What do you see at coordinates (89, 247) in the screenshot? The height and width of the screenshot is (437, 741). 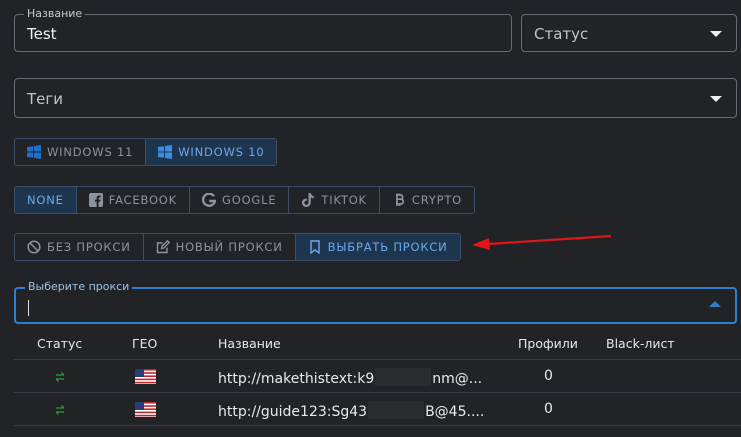 I see `proxy-button-label: БЕЗ ПРОКСИ` at bounding box center [89, 247].